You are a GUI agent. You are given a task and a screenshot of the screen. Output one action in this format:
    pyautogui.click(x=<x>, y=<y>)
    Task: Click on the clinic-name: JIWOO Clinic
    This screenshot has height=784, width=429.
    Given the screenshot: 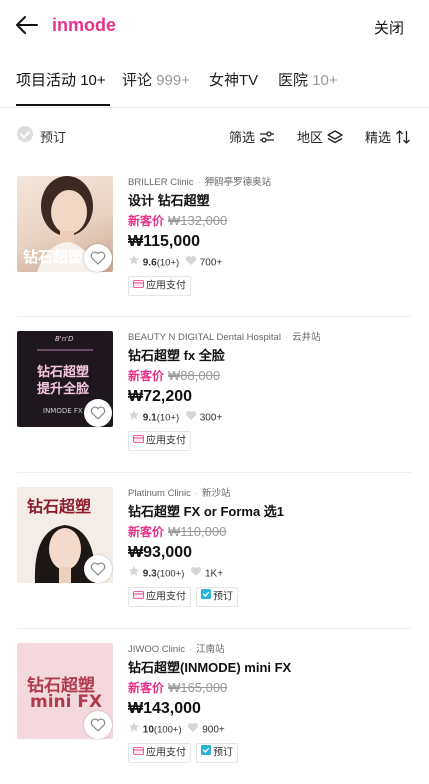 What is the action you would take?
    pyautogui.click(x=156, y=649)
    